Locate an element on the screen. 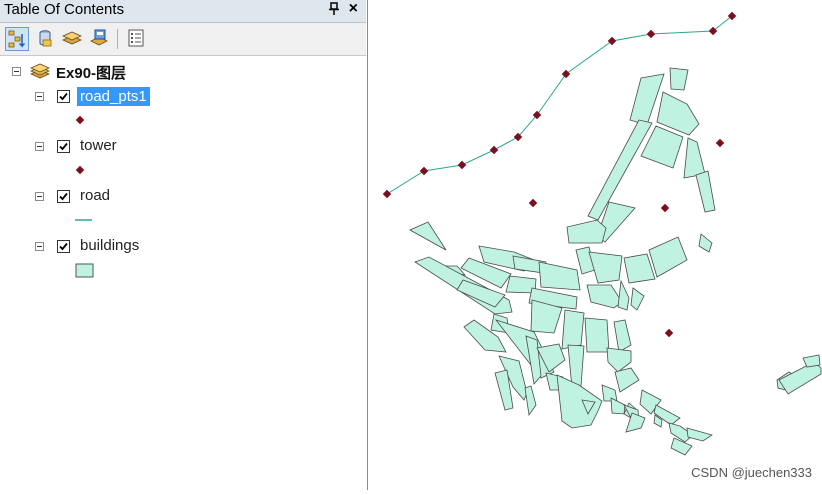 This screenshot has height=495, width=822. layer-label-road: road is located at coordinates (95, 195).